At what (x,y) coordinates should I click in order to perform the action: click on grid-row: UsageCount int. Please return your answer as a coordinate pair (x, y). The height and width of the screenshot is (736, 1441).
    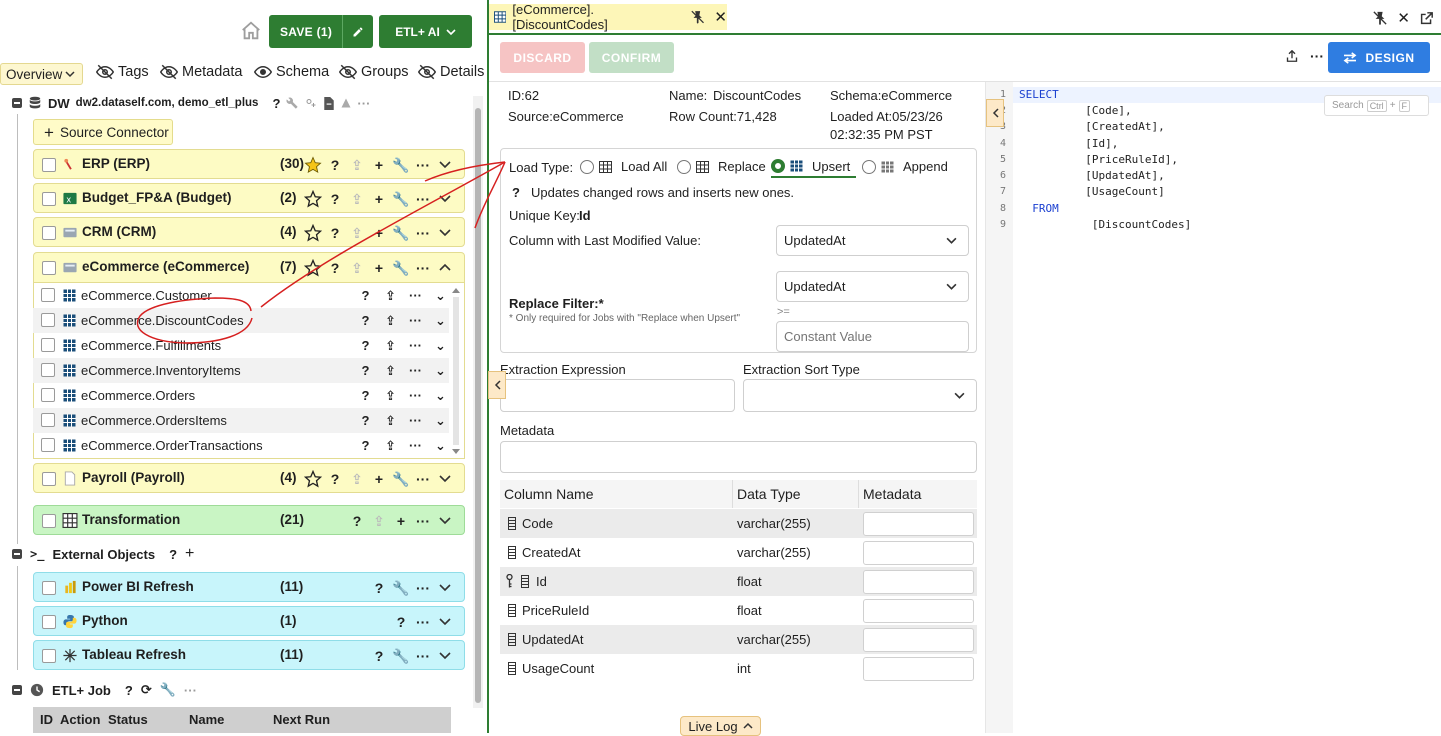
    Looking at the image, I should click on (738, 668).